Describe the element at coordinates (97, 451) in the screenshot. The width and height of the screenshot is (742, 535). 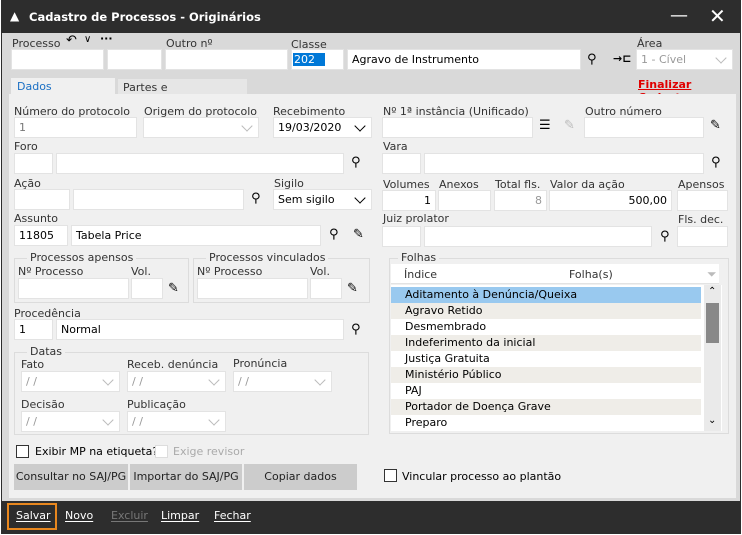
I see `exibir-mp-label: Exibir MP na etiqueta?` at that location.